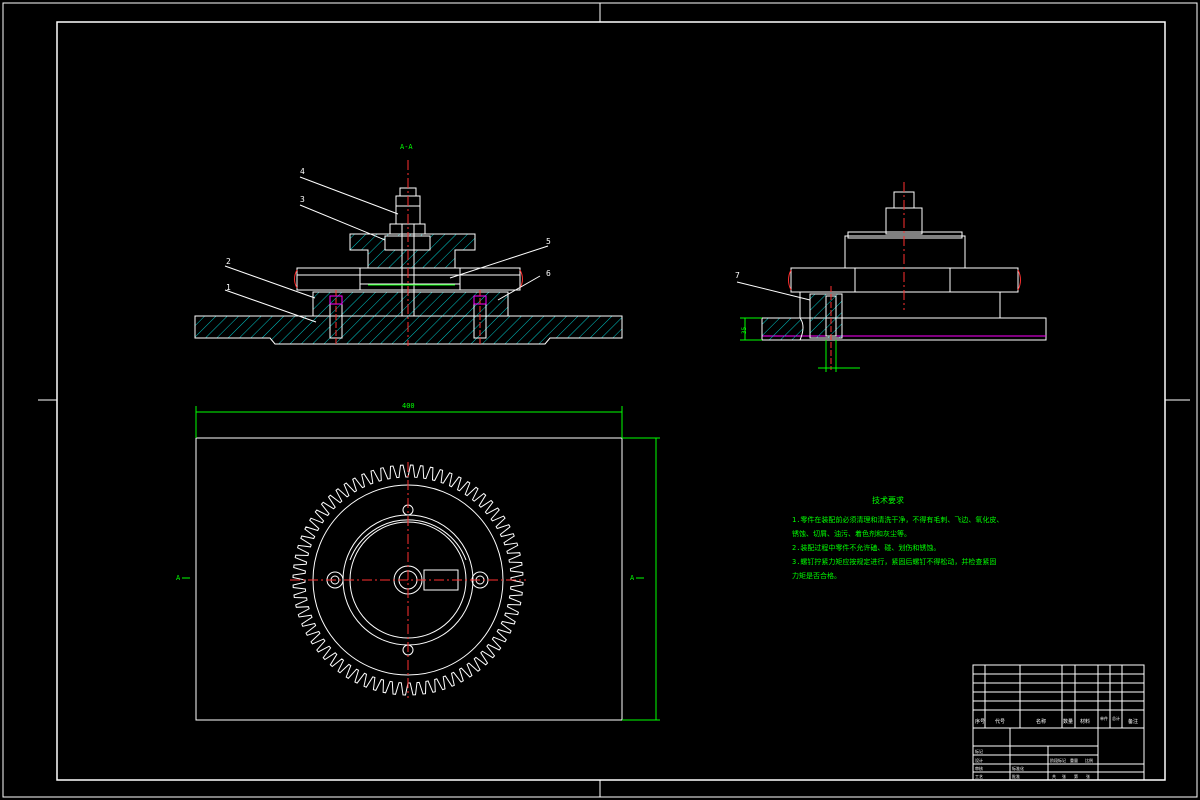  I want to click on tech-line-1: 1.零件在装配前必须清理和清洗干净，不得有毛刺、飞边、氧化皮、, so click(897, 519).